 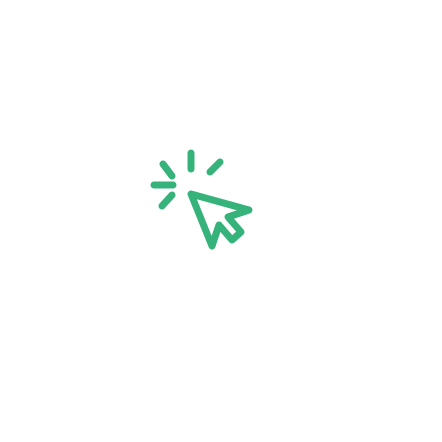 What do you see at coordinates (215, 167) in the screenshot?
I see `burst-ray-upper-right` at bounding box center [215, 167].